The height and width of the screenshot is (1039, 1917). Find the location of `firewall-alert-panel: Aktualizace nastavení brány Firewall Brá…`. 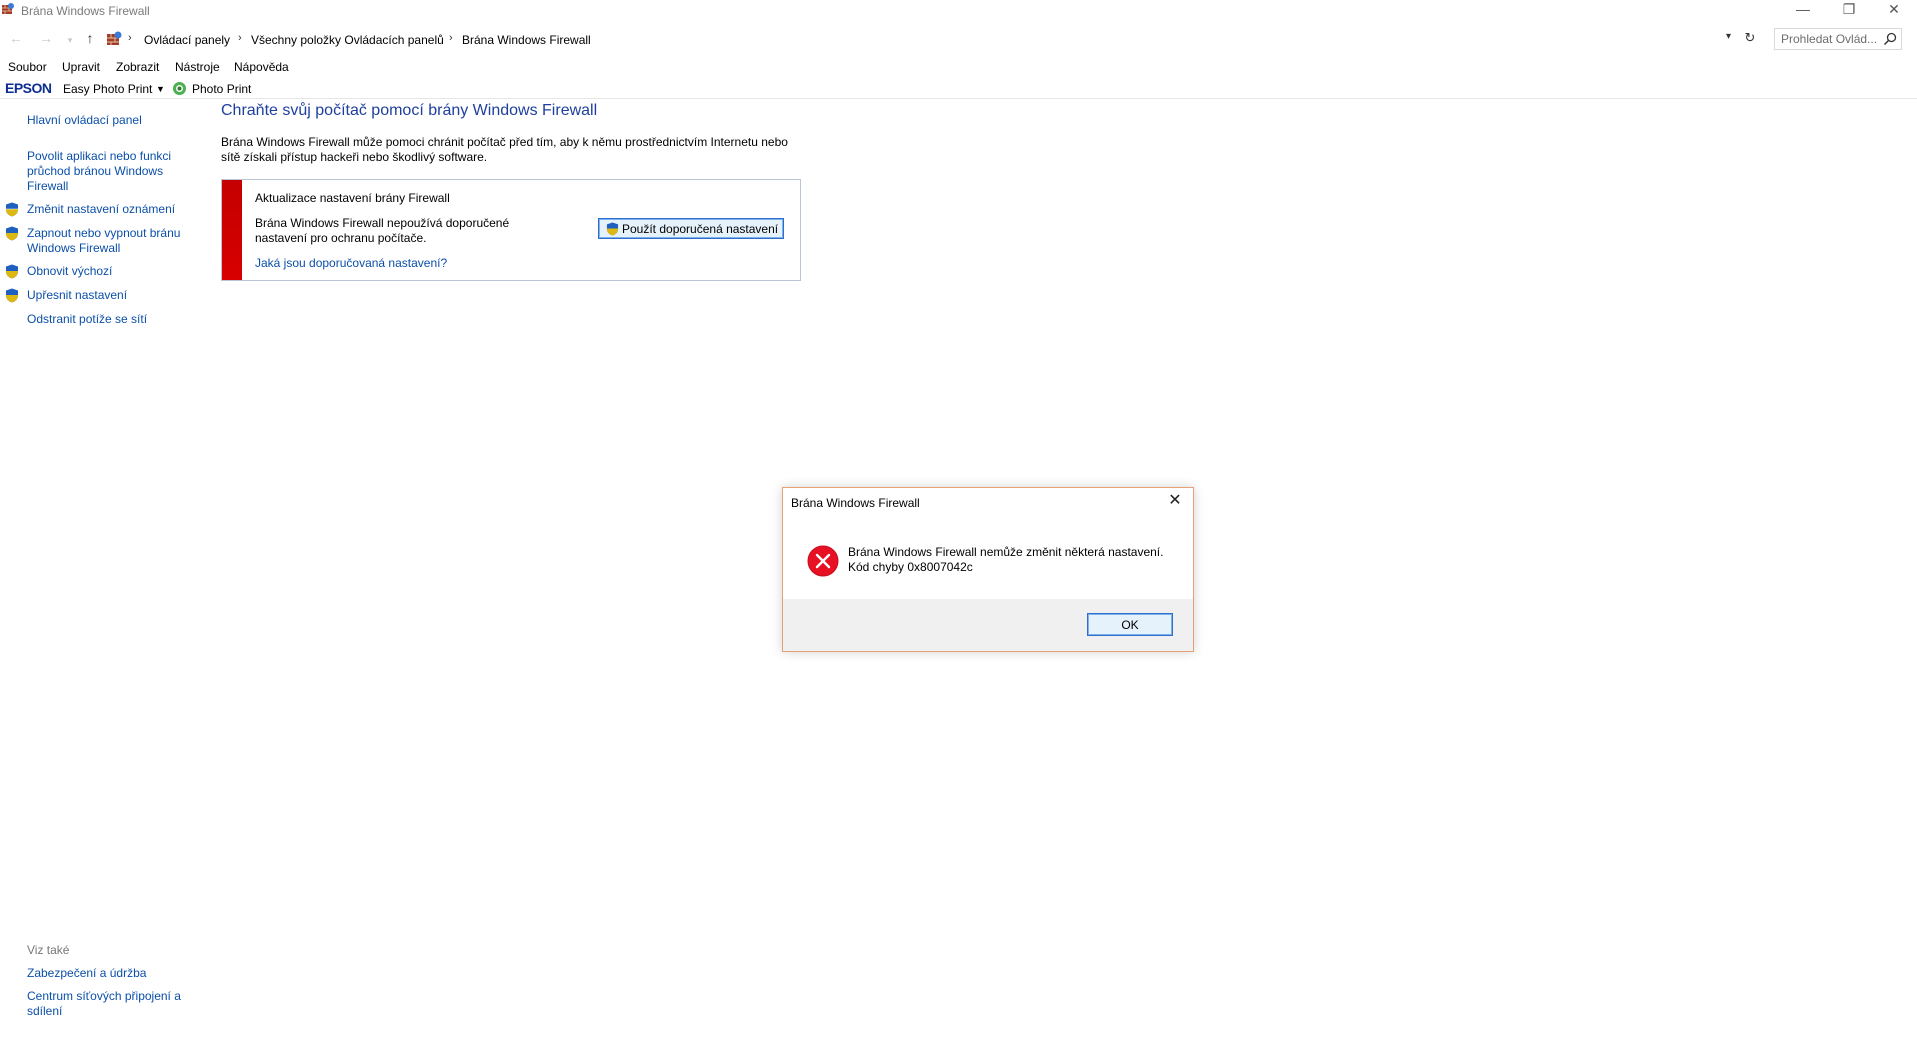

firewall-alert-panel: Aktualizace nastavení brány Firewall Brá… is located at coordinates (511, 230).